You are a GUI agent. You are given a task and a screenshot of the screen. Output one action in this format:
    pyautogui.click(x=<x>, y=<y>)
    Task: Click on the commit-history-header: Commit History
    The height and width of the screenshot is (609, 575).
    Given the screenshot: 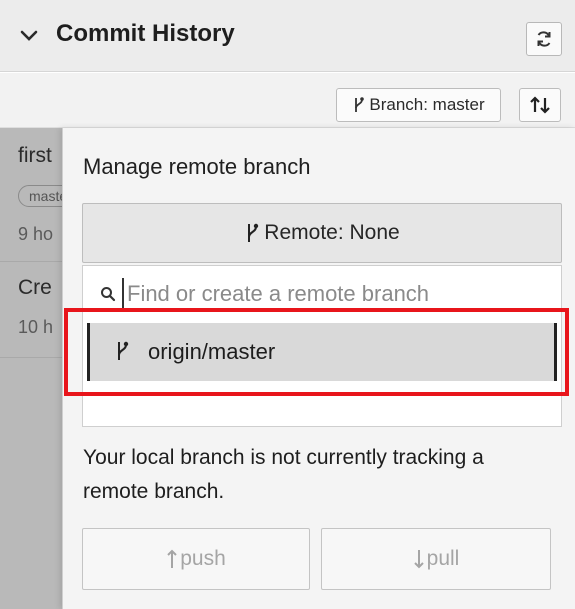 What is the action you would take?
    pyautogui.click(x=287, y=36)
    